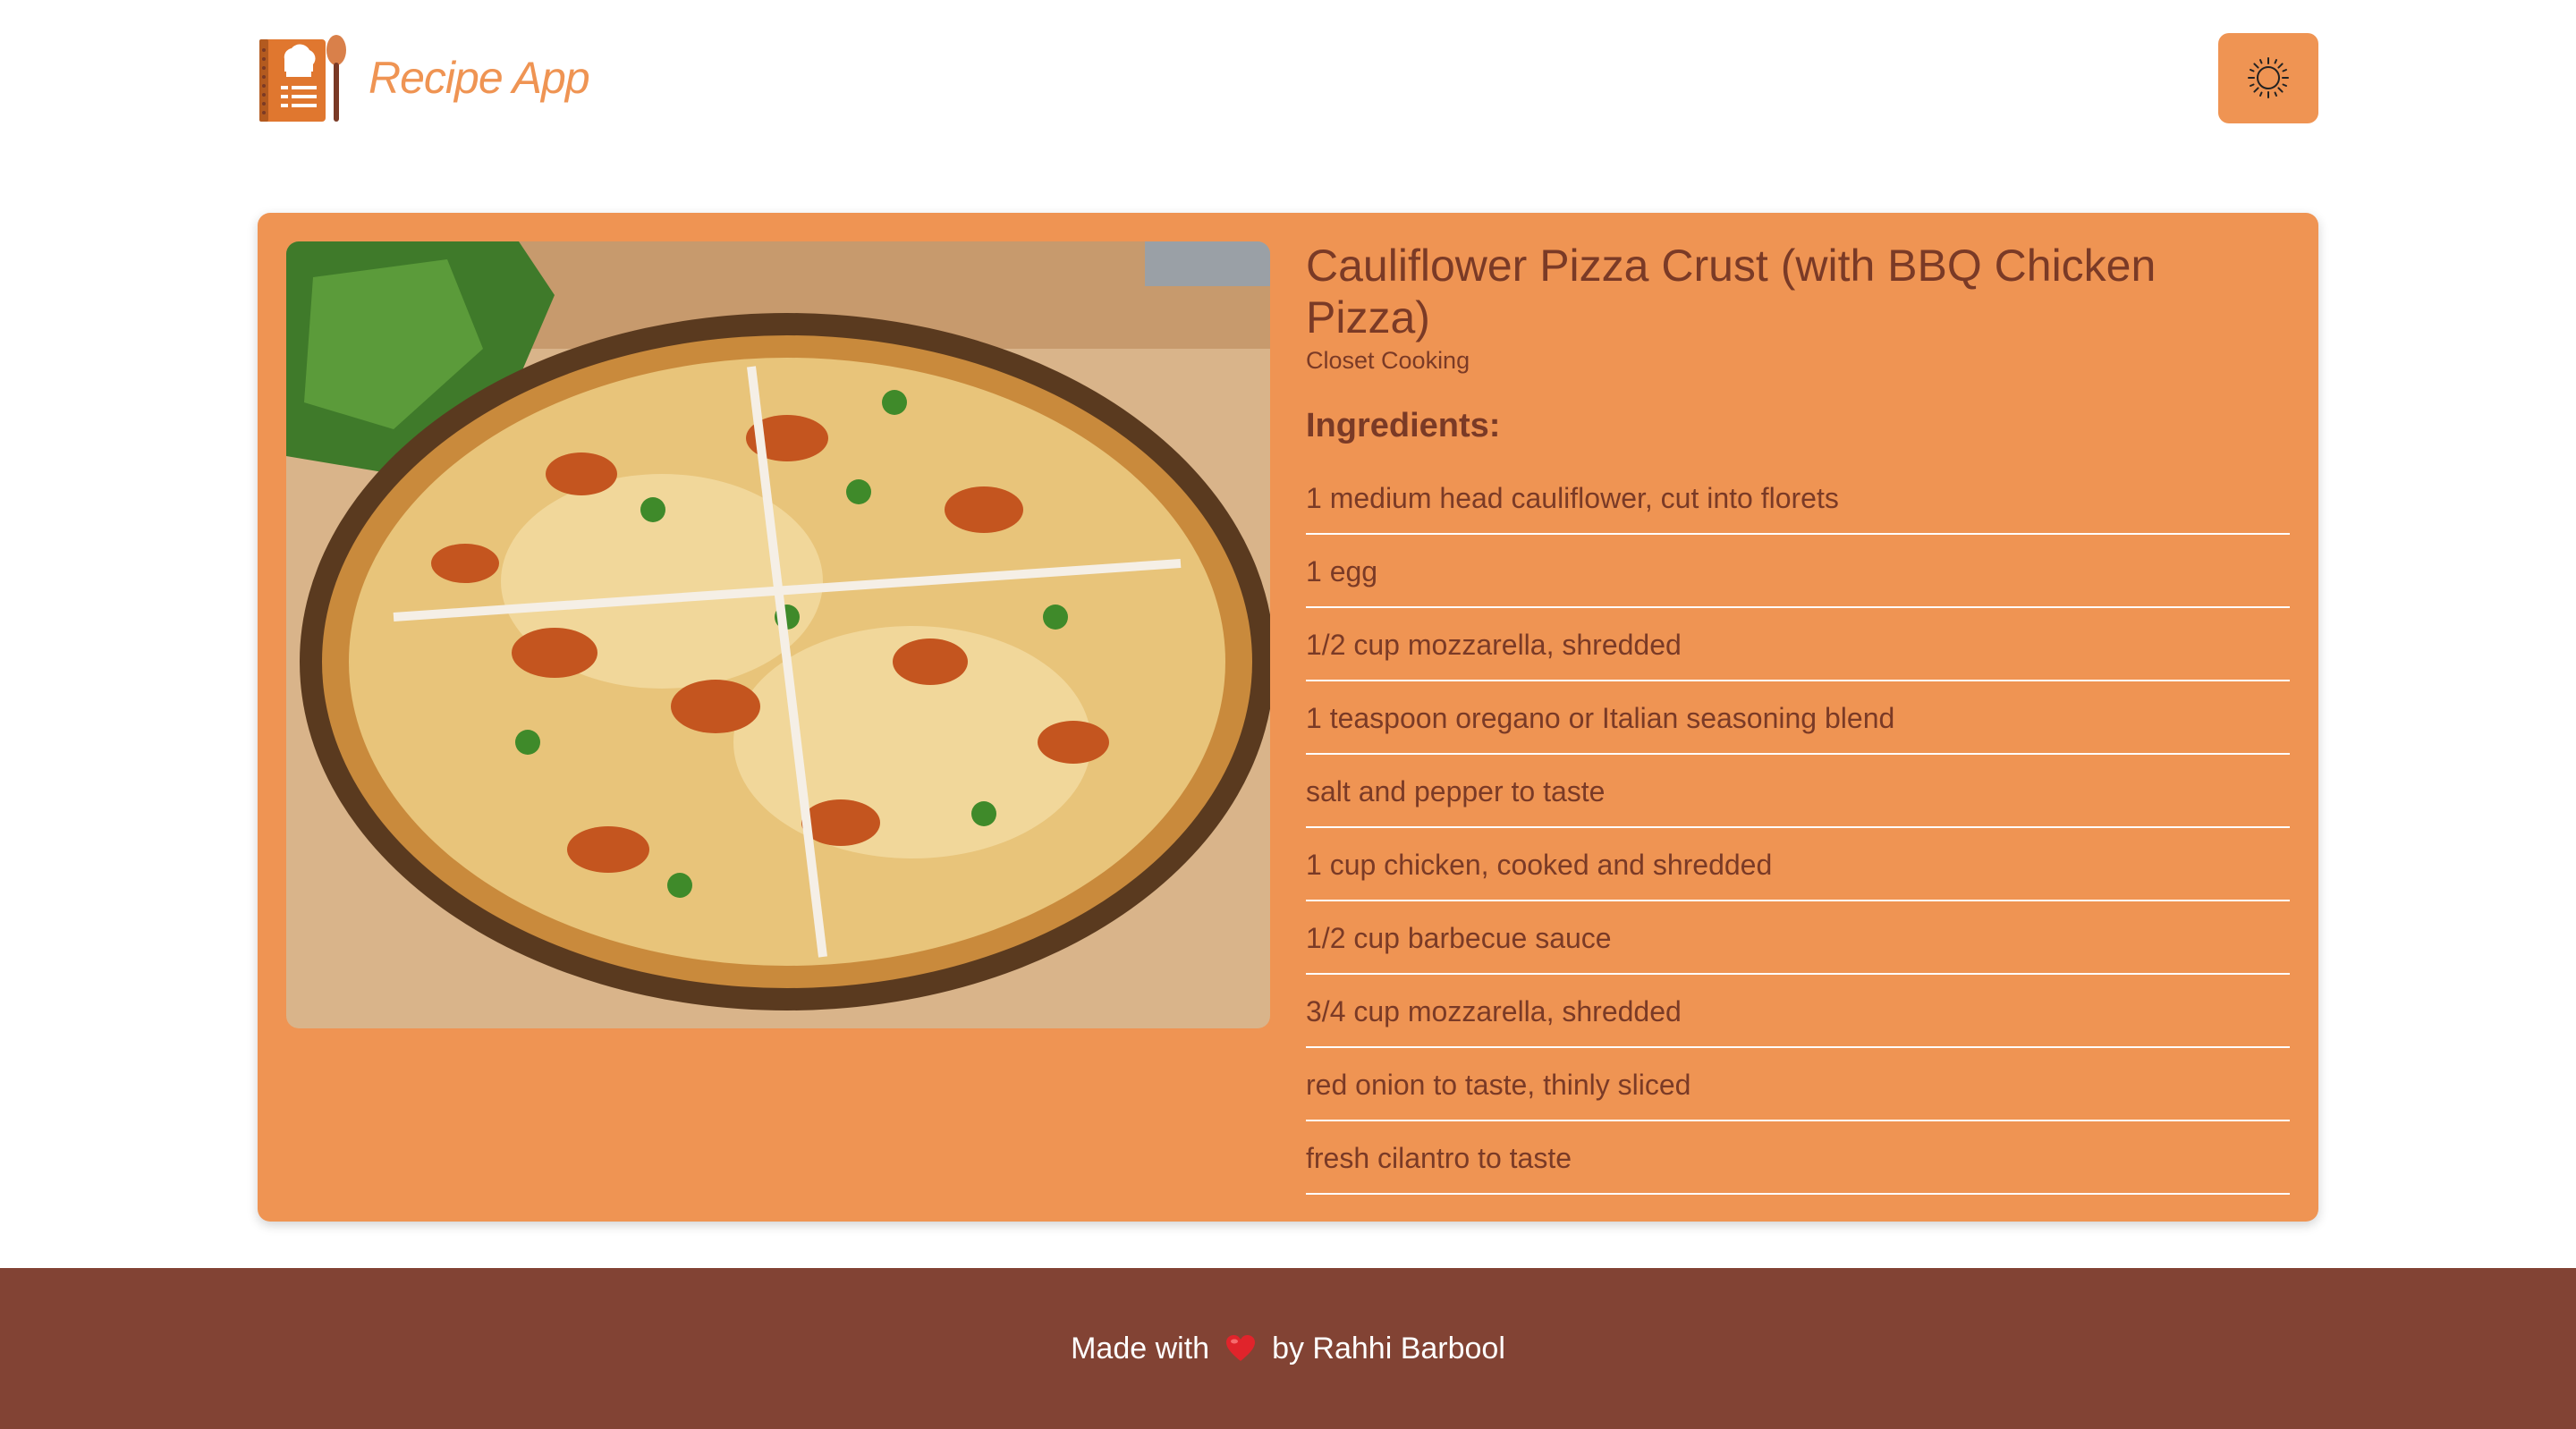  Describe the element at coordinates (1798, 1011) in the screenshot. I see `ingredient-item: 3/4 cup mozzarella, shredded` at that location.